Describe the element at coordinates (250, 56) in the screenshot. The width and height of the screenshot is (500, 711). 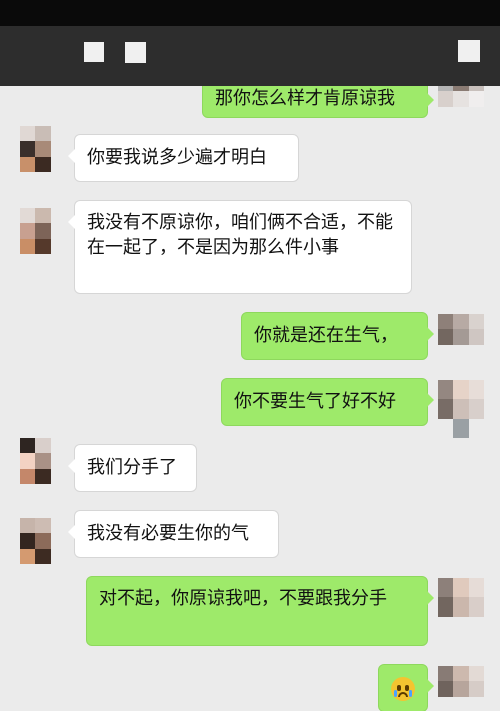
I see `chat-header` at that location.